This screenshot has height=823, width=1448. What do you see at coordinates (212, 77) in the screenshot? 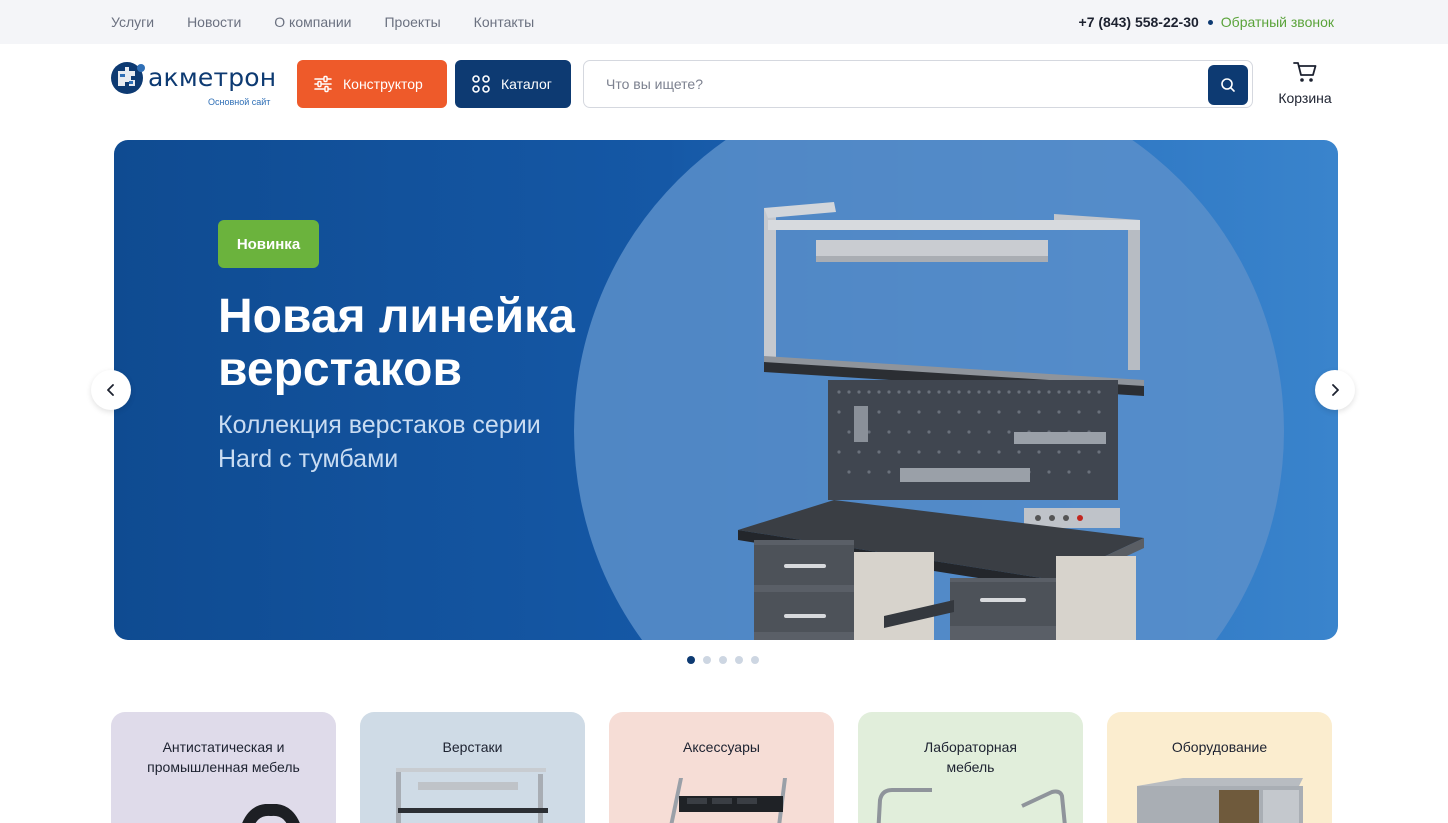
I see `logo-text: акметрон` at bounding box center [212, 77].